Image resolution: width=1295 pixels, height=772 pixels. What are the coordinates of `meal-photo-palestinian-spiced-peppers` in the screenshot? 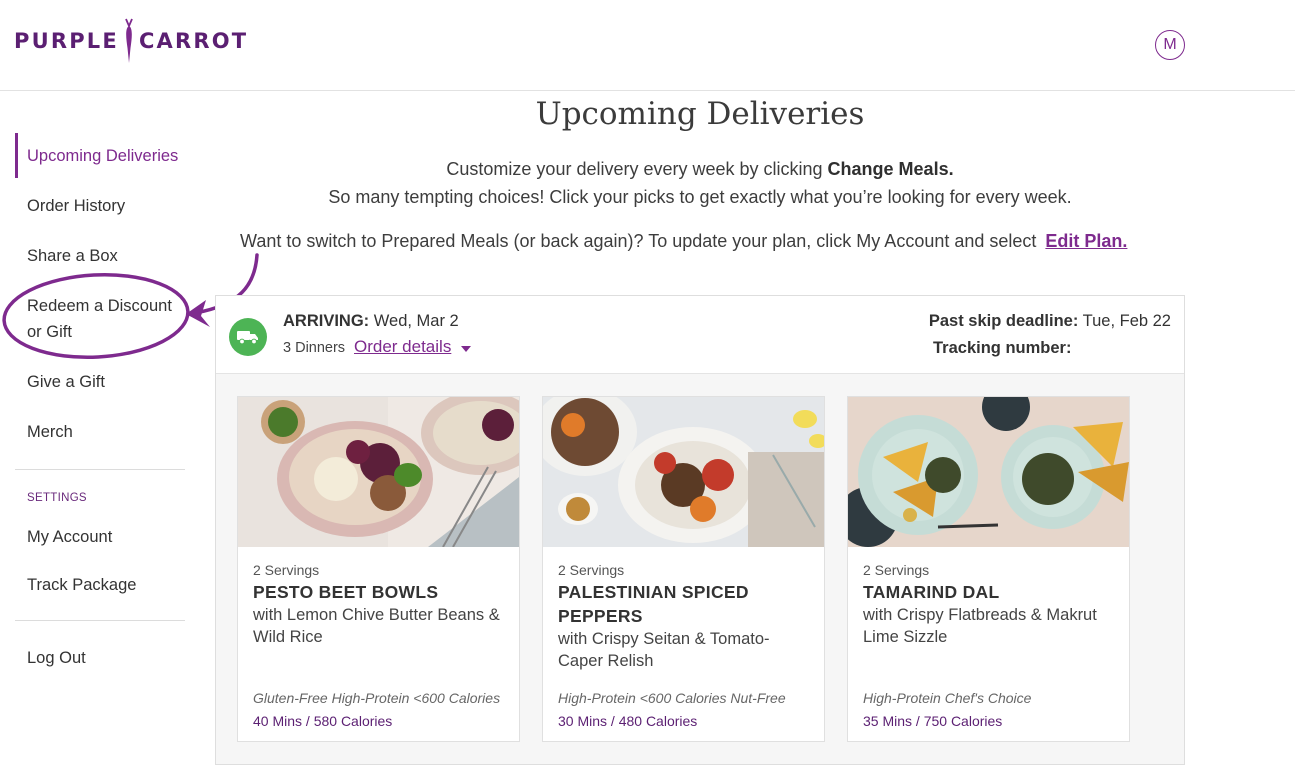 It's located at (683, 472).